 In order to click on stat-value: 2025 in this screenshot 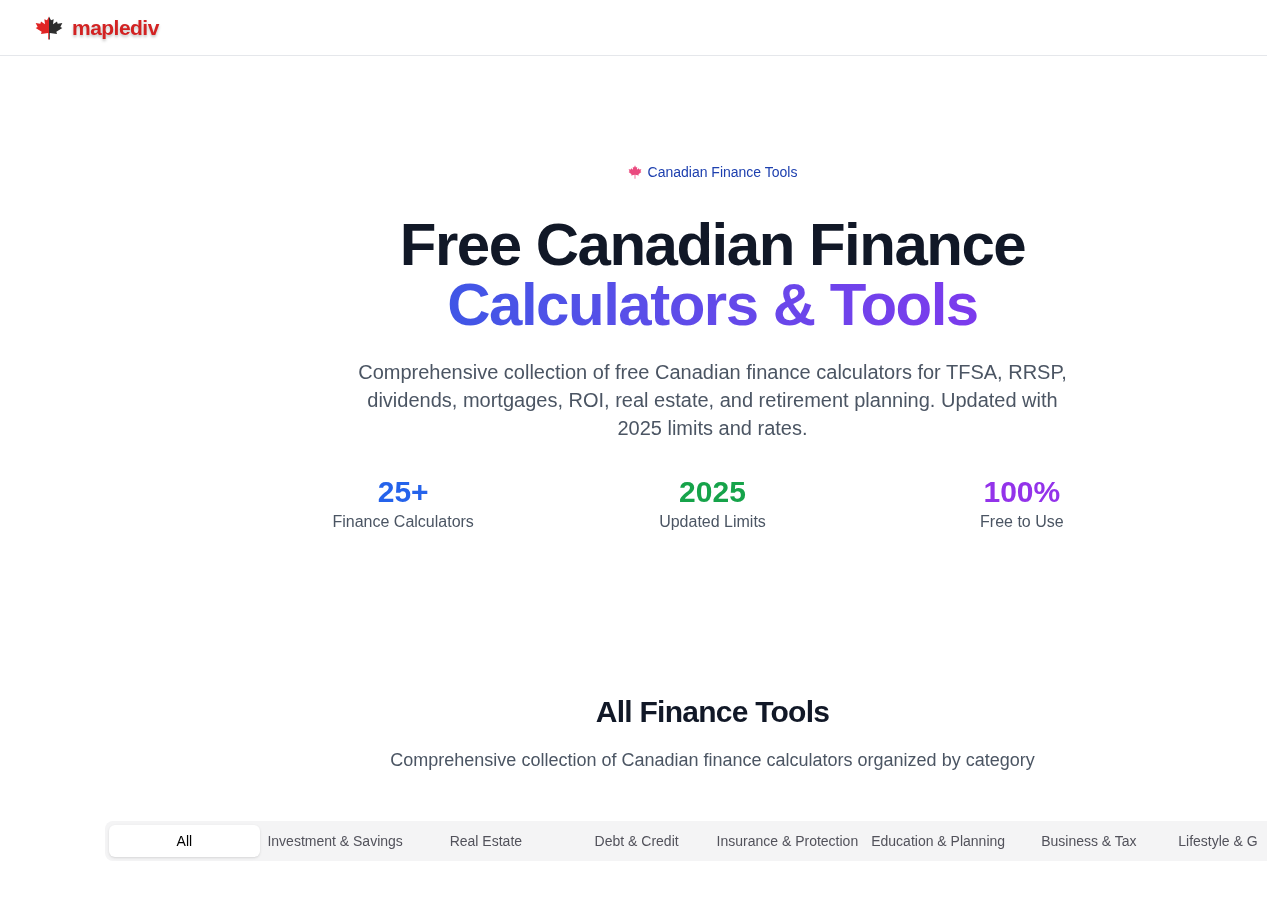, I will do `click(712, 492)`.